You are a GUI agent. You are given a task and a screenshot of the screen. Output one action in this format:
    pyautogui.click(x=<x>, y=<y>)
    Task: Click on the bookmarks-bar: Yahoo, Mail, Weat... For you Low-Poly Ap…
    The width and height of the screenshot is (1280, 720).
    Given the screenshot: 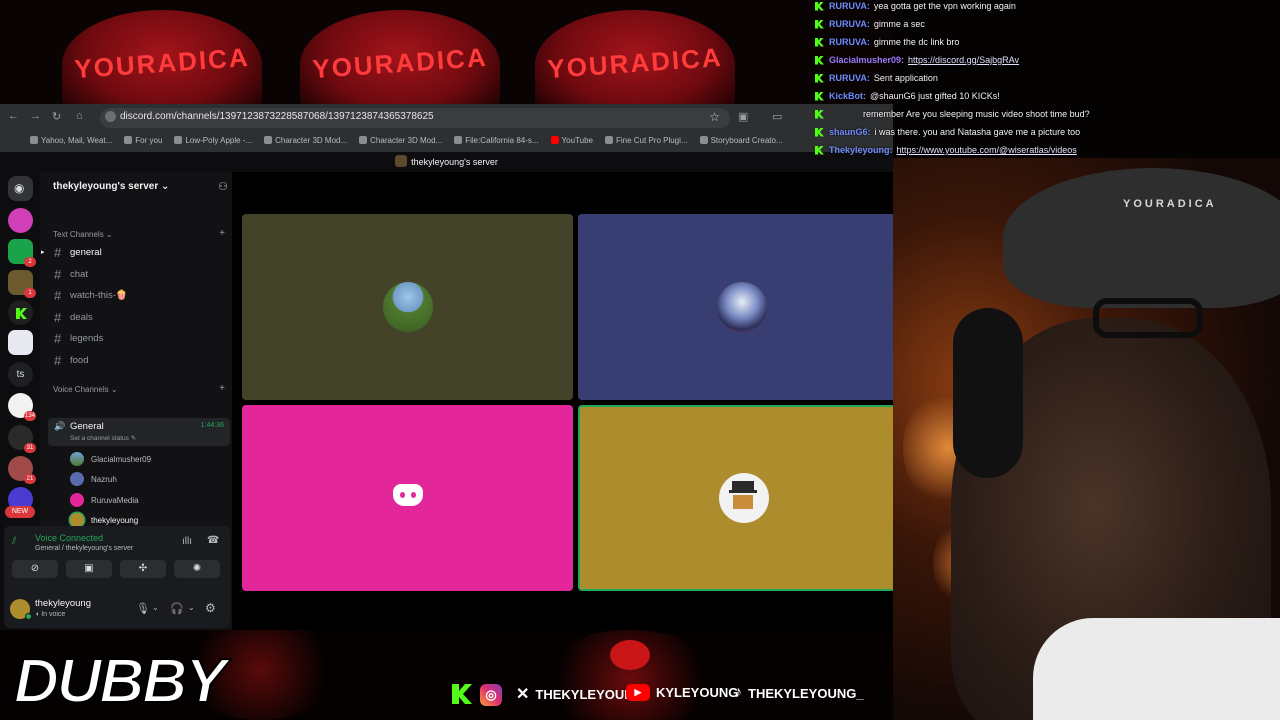 What is the action you would take?
    pyautogui.click(x=446, y=140)
    